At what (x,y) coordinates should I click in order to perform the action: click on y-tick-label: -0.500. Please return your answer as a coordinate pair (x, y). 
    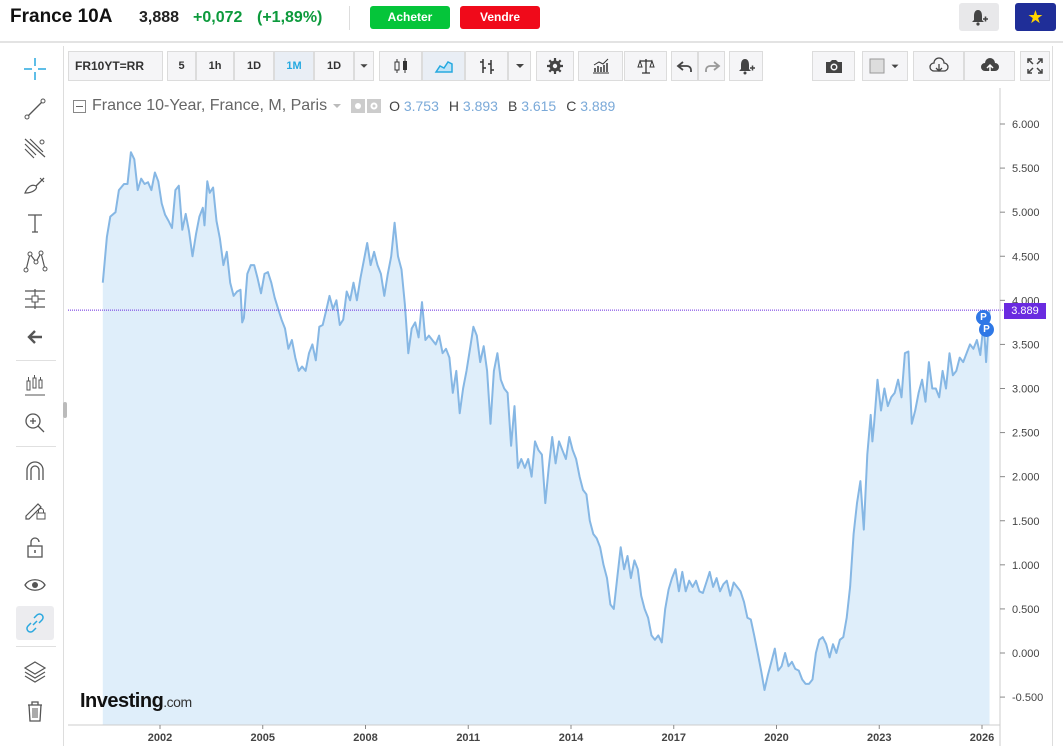
    Looking at the image, I should click on (1027, 698).